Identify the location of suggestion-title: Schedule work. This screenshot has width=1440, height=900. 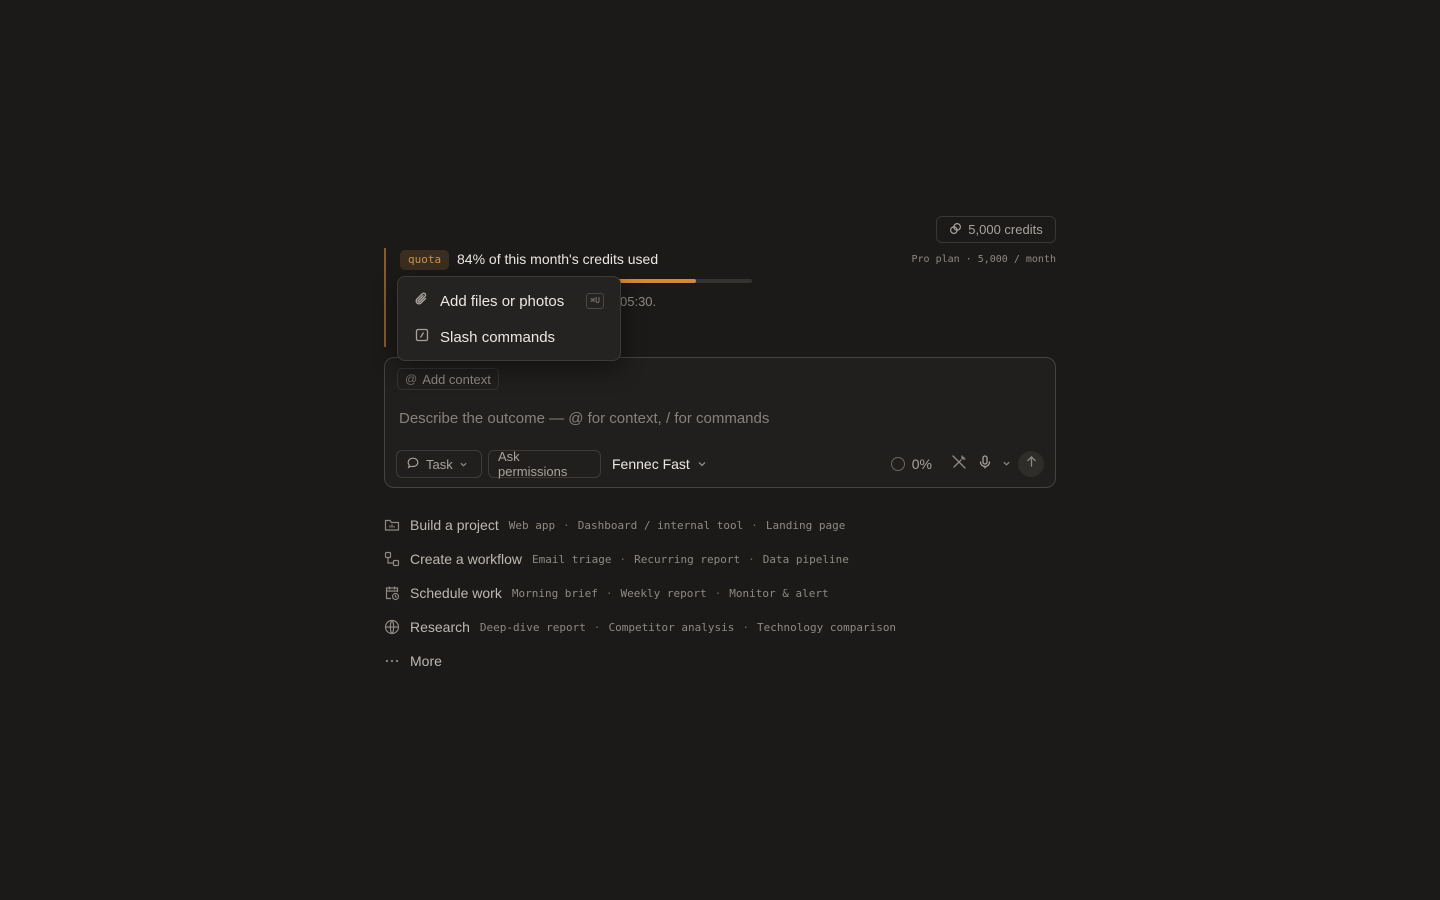
(456, 593).